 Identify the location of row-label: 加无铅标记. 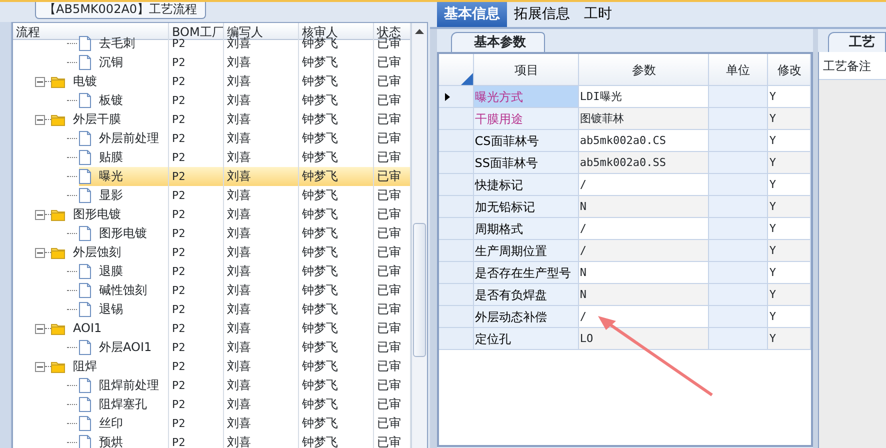
(526, 206).